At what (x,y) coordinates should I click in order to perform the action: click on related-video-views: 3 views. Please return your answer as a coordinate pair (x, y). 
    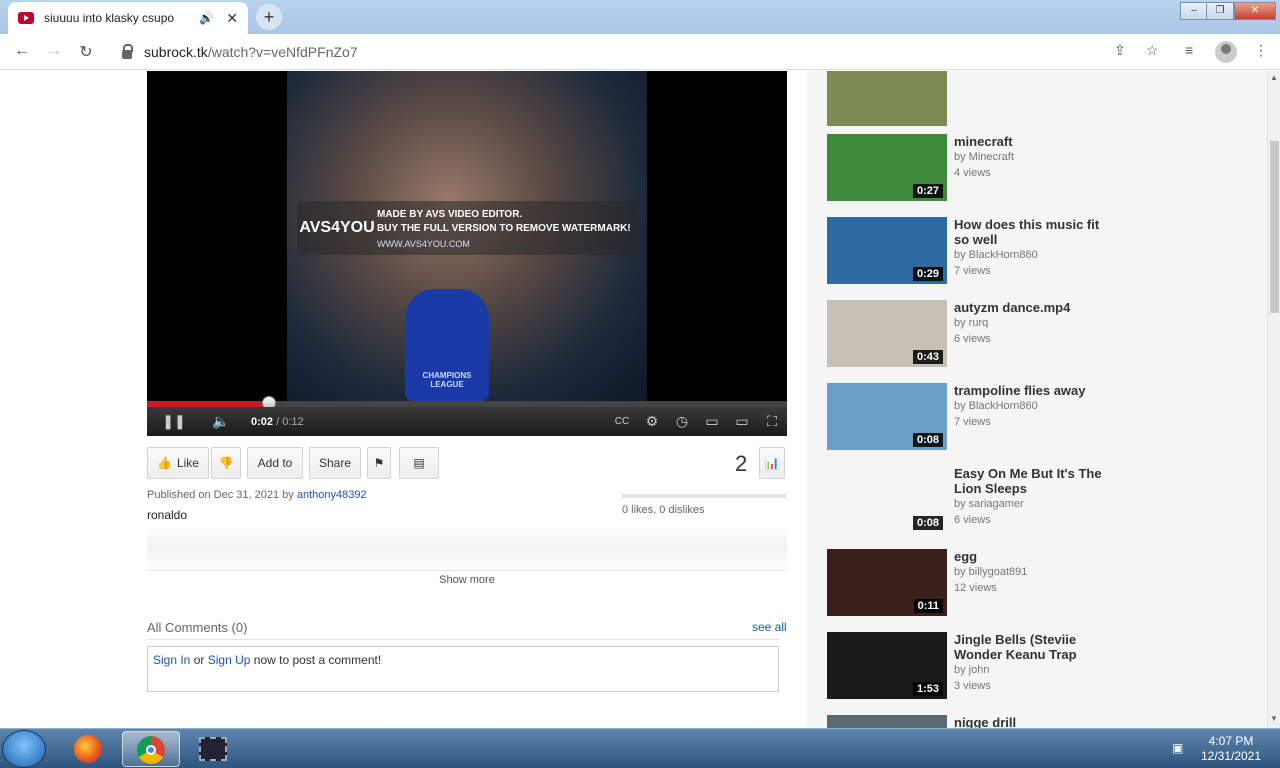
    Looking at the image, I should click on (972, 686).